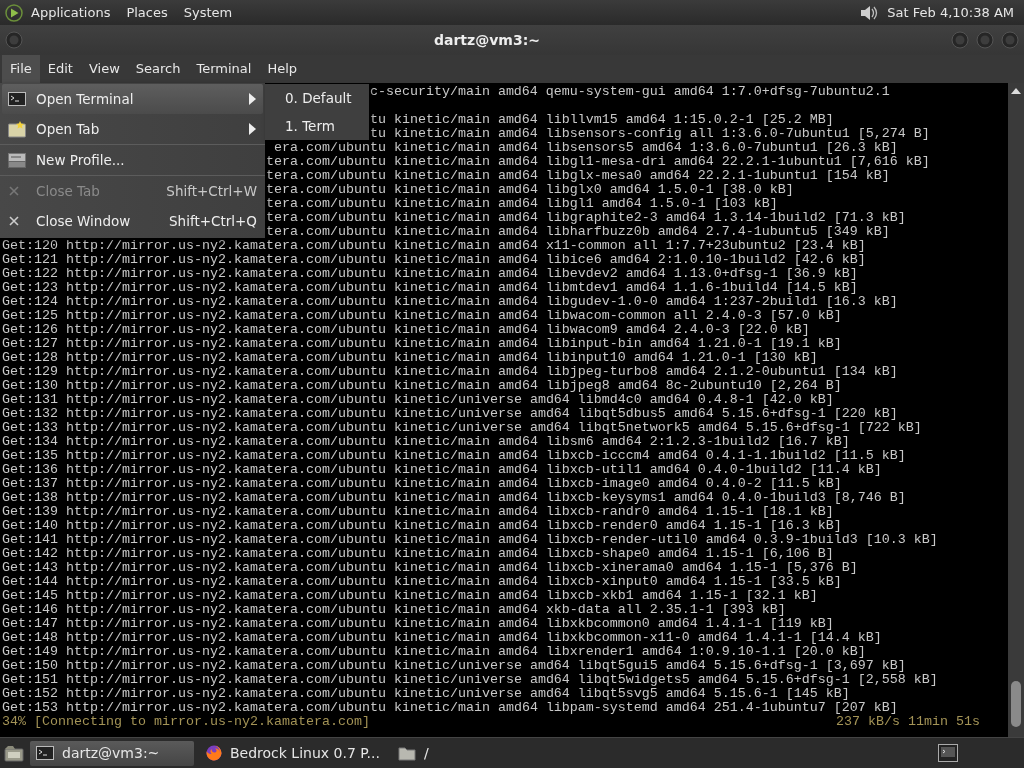 This screenshot has height=768, width=1024. I want to click on terminal-line: tera.com/ubuntu kinetic/main amd64 libglx0 amd64 1.5.0-1 [38.0 kB], so click(529, 189).